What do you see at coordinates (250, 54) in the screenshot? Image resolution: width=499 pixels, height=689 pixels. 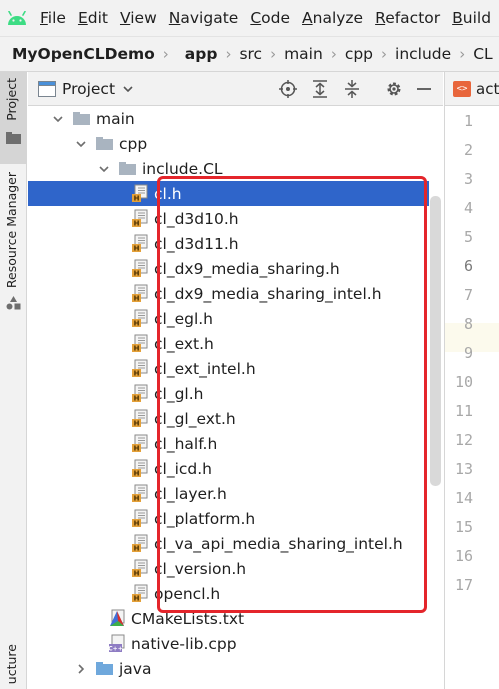 I see `breadcrumb-src: src` at bounding box center [250, 54].